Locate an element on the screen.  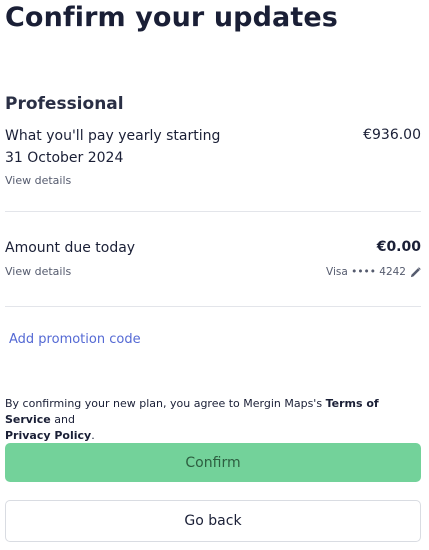
view-details-link-plan: View details is located at coordinates (38, 181).